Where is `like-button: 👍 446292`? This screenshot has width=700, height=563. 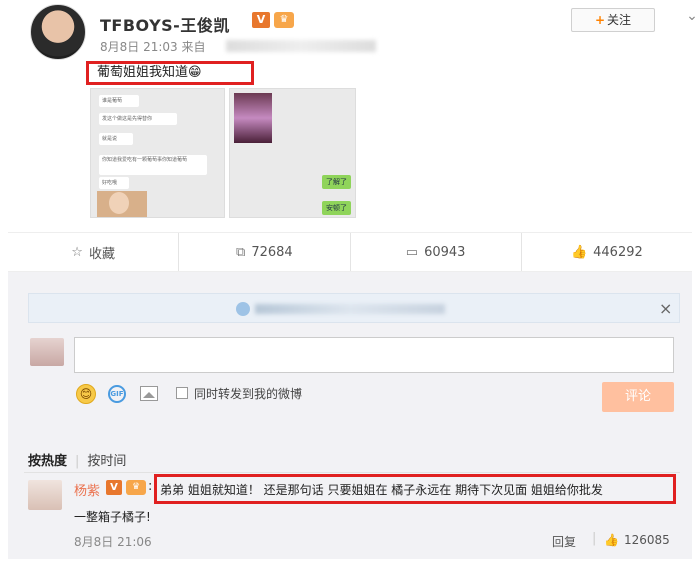 like-button: 👍 446292 is located at coordinates (607, 252).